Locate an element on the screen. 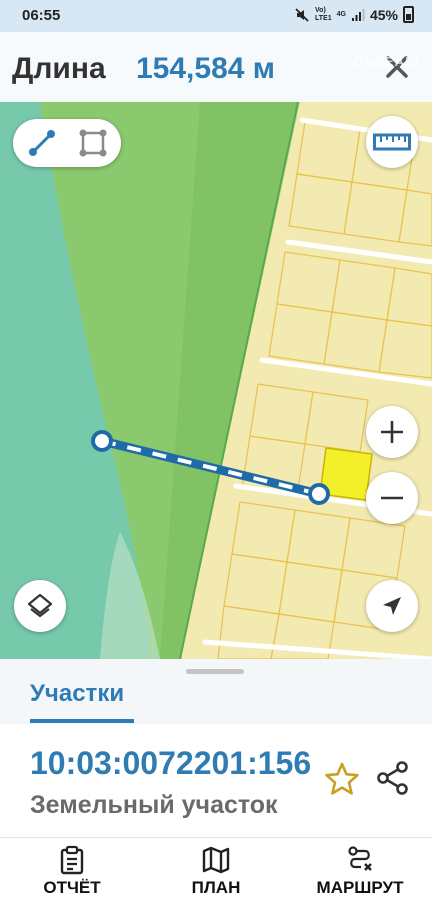 The height and width of the screenshot is (910, 432). network-type-label: 4G is located at coordinates (341, 14).